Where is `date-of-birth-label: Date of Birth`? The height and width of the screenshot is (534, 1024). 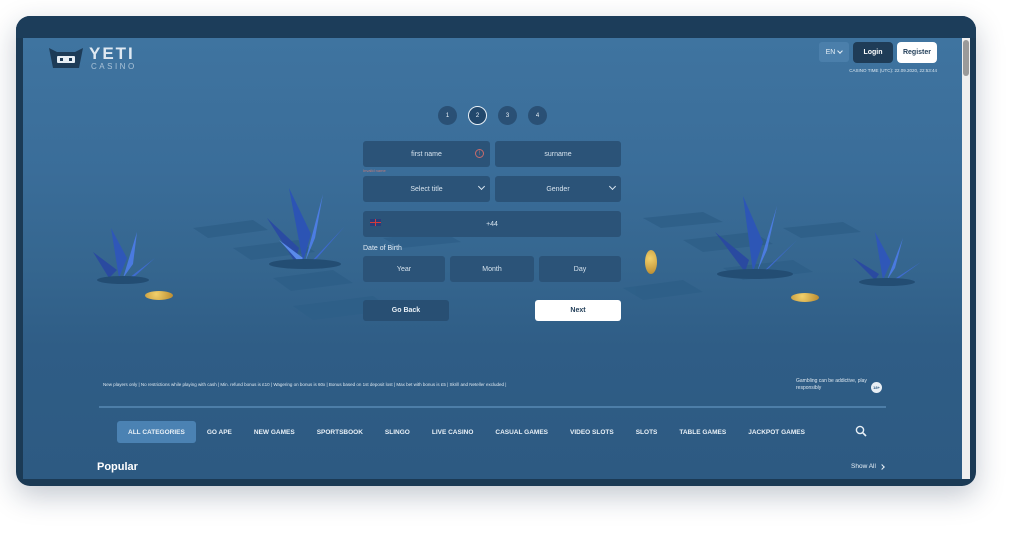 date-of-birth-label: Date of Birth is located at coordinates (382, 248).